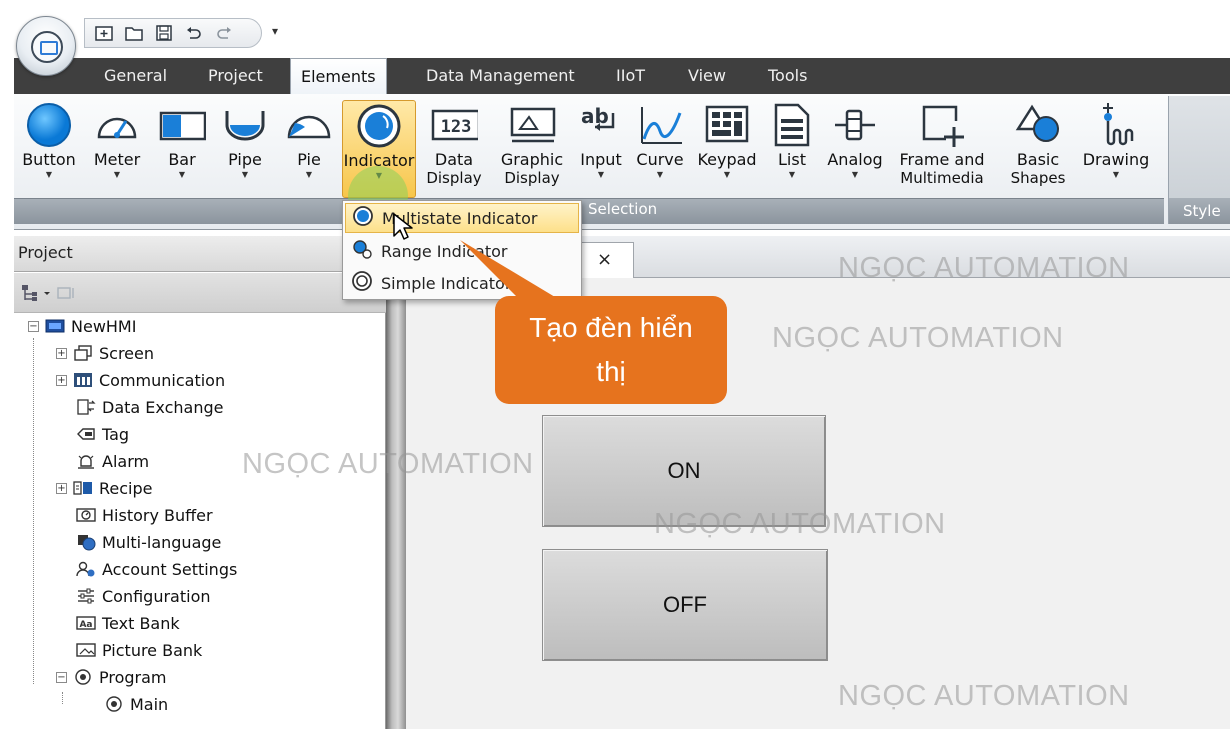  I want to click on annotation-callout: Tạo đèn hiển thị, so click(611, 350).